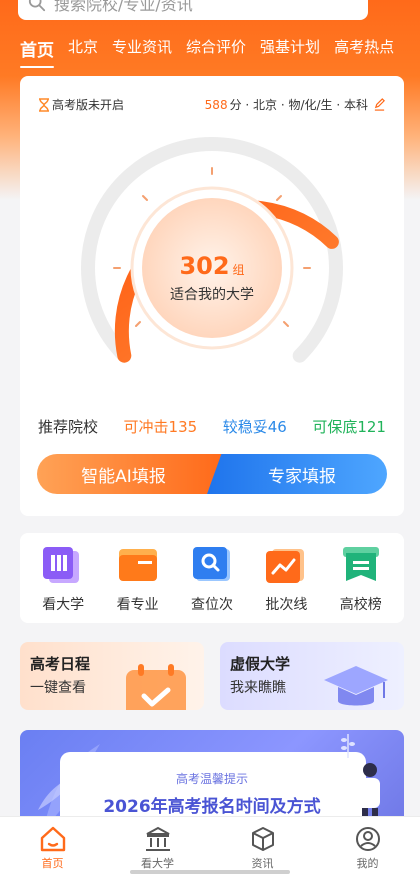  What do you see at coordinates (367, 839) in the screenshot?
I see `profile-icon` at bounding box center [367, 839].